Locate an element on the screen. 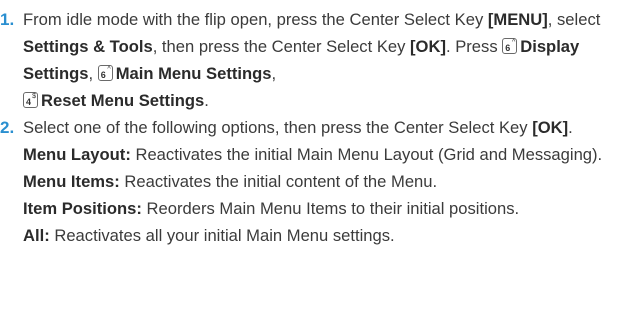 The width and height of the screenshot is (643, 336). step-number: 2. is located at coordinates (7, 127).